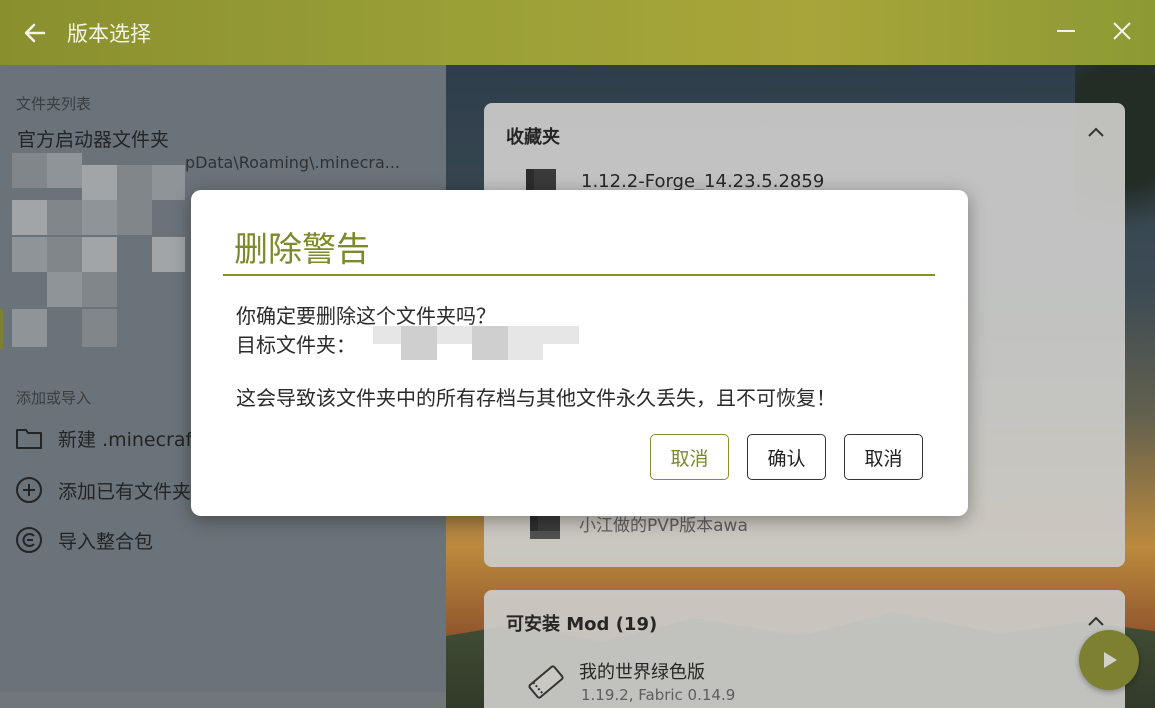 Image resolution: width=1155 pixels, height=708 pixels. I want to click on title-bar: 版本选择, so click(577, 32).